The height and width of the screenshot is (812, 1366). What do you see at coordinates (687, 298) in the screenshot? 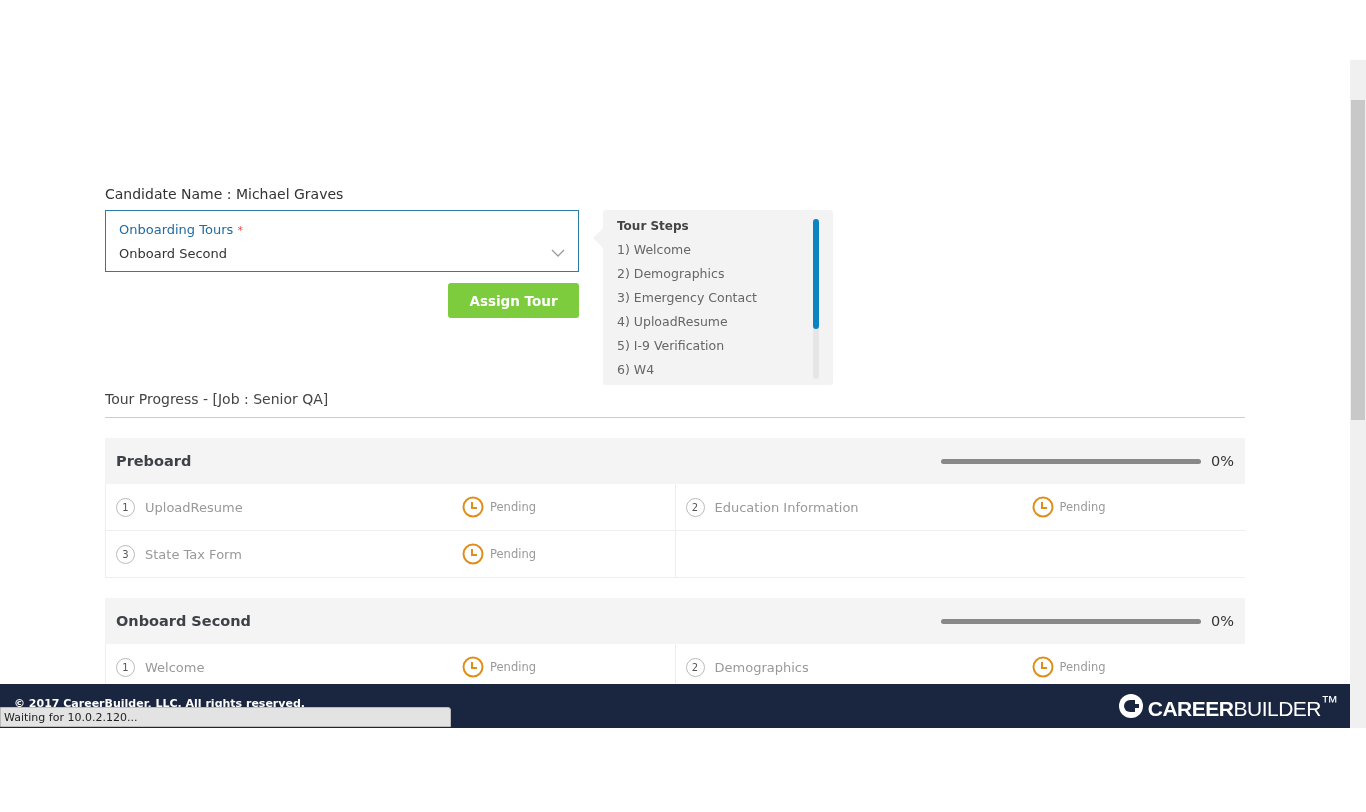
I see `tour-step: 3) Emergency Contact` at bounding box center [687, 298].